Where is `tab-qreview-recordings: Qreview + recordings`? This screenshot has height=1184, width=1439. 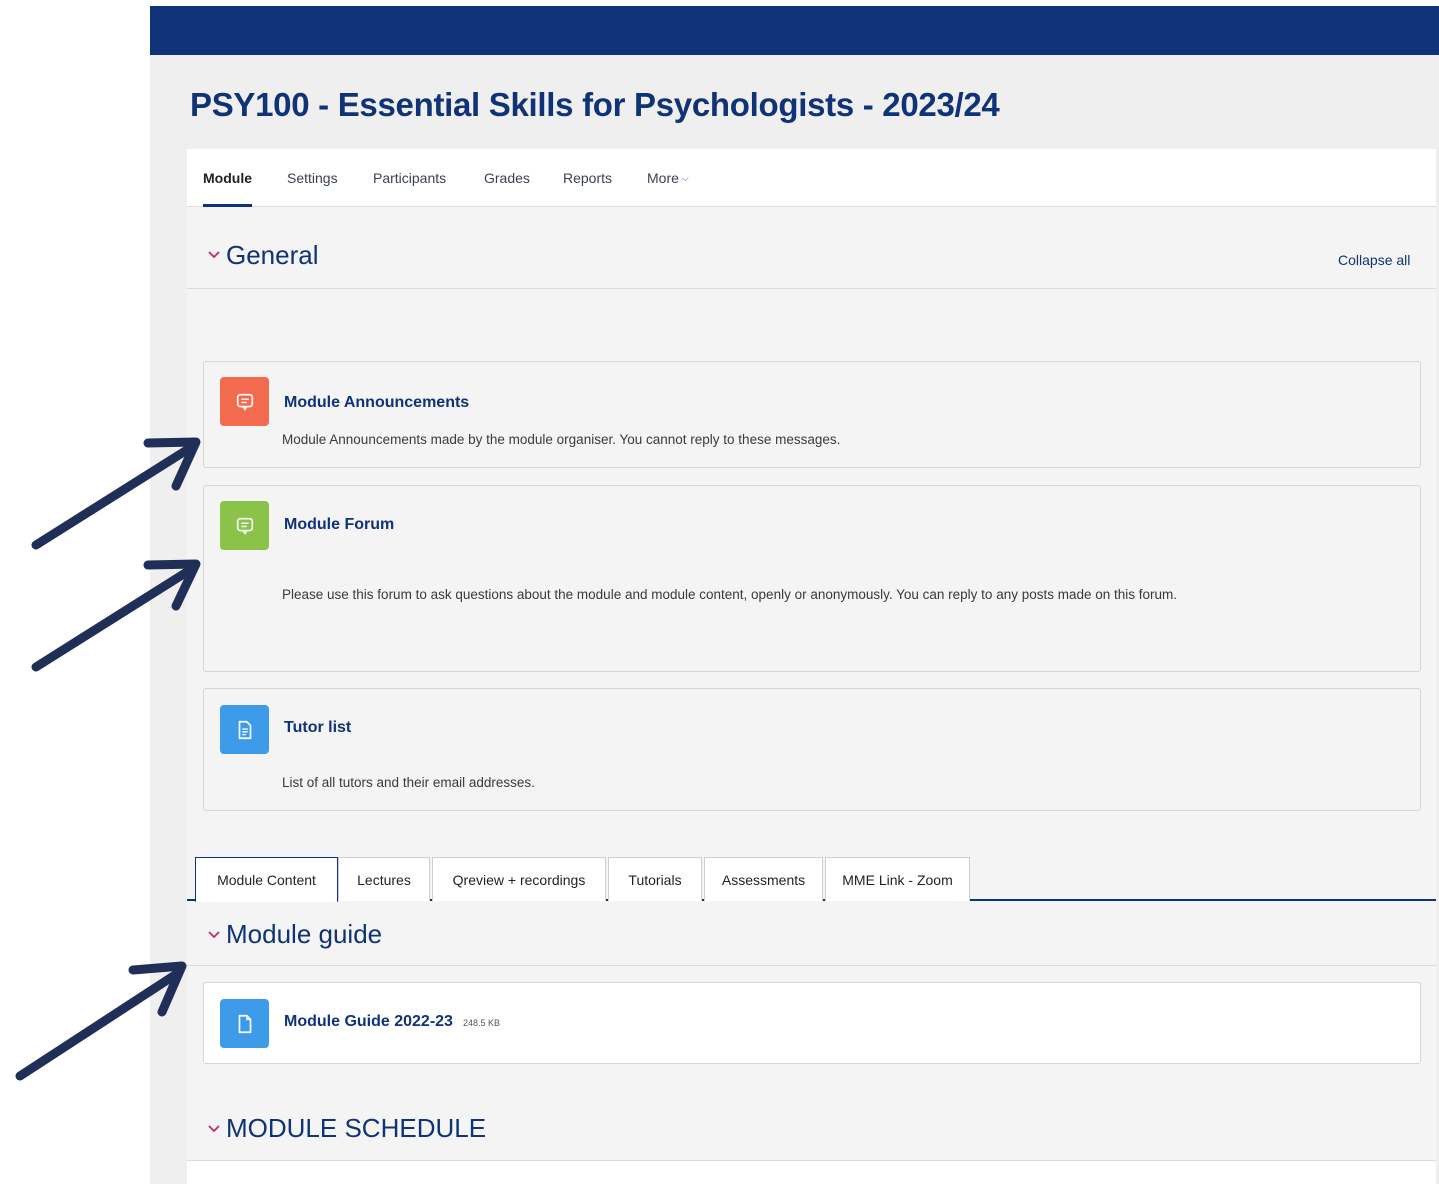
tab-qreview-recordings: Qreview + recordings is located at coordinates (519, 879).